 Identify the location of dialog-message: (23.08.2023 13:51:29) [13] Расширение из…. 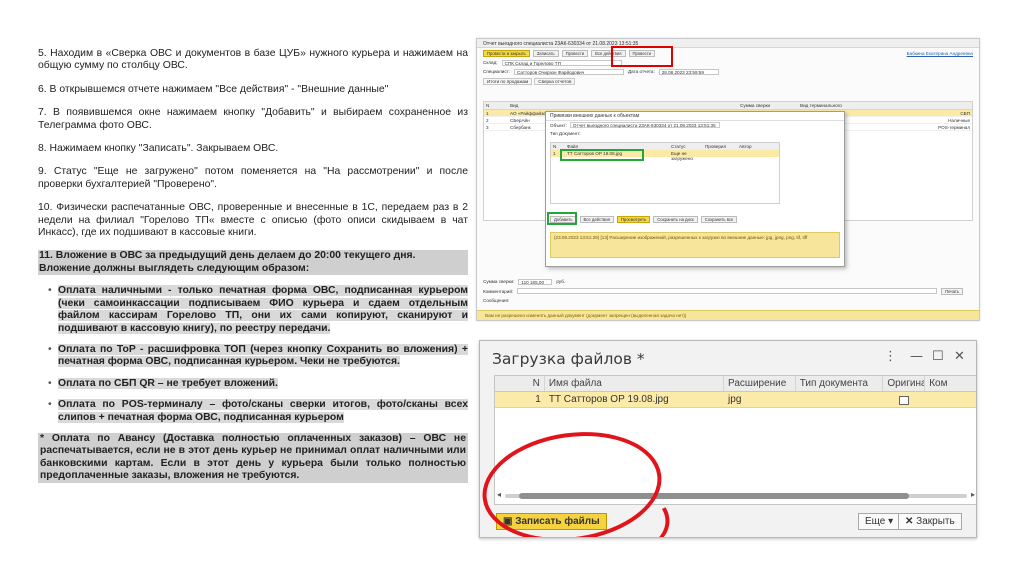
(695, 245).